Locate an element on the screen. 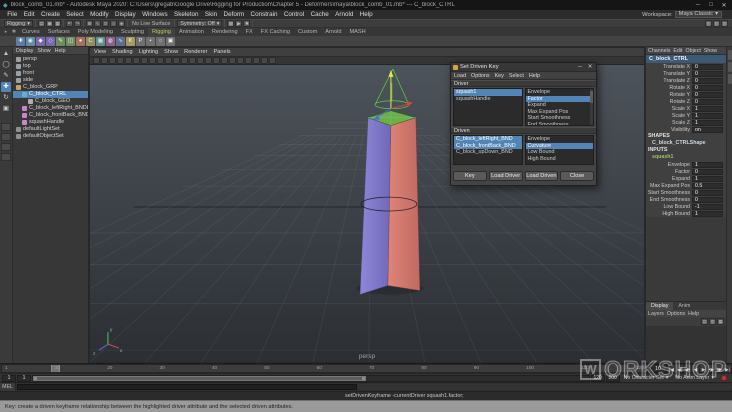 Image resolution: width=732 pixels, height=412 pixels. film-gate-icon is located at coordinates (160, 60).